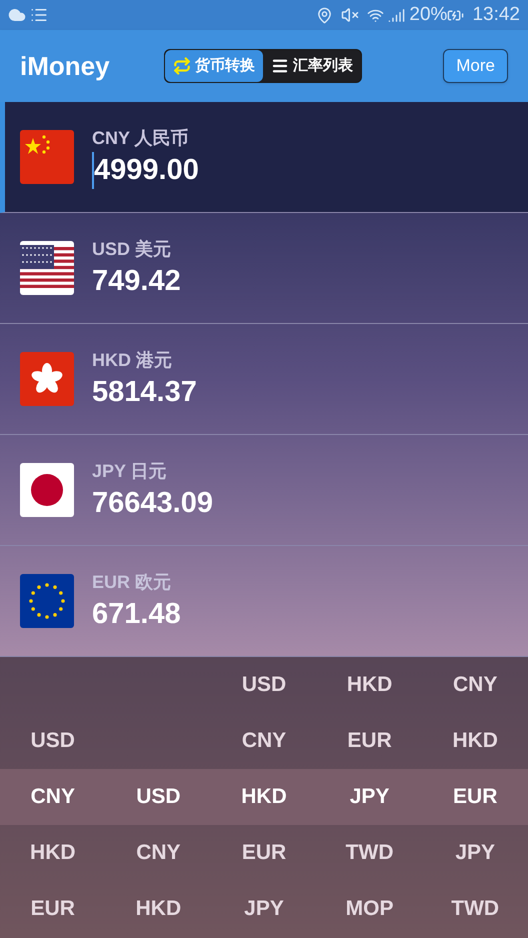 This screenshot has height=938, width=528. I want to click on currency-name: CNY 人民币, so click(141, 138).